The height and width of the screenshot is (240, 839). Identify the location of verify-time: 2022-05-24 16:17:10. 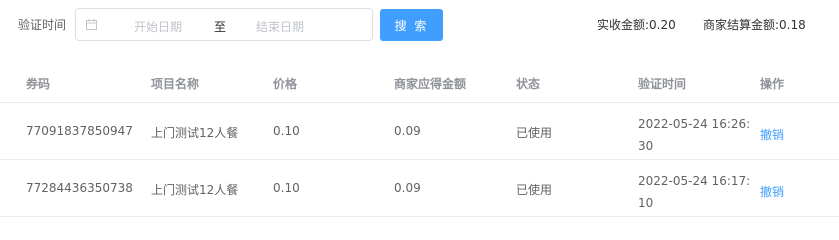
(694, 192).